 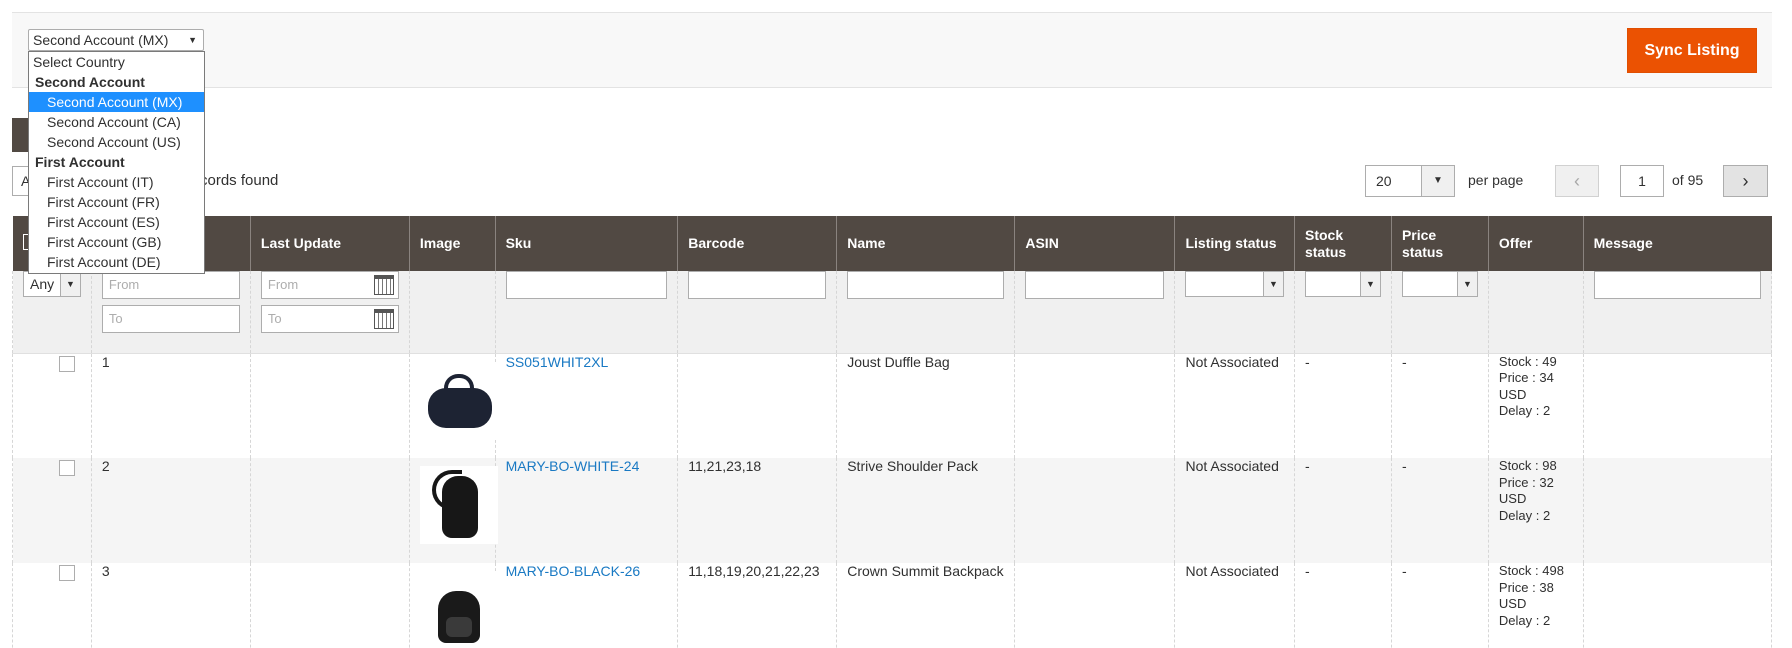 I want to click on date-from-input: From, so click(x=329, y=285).